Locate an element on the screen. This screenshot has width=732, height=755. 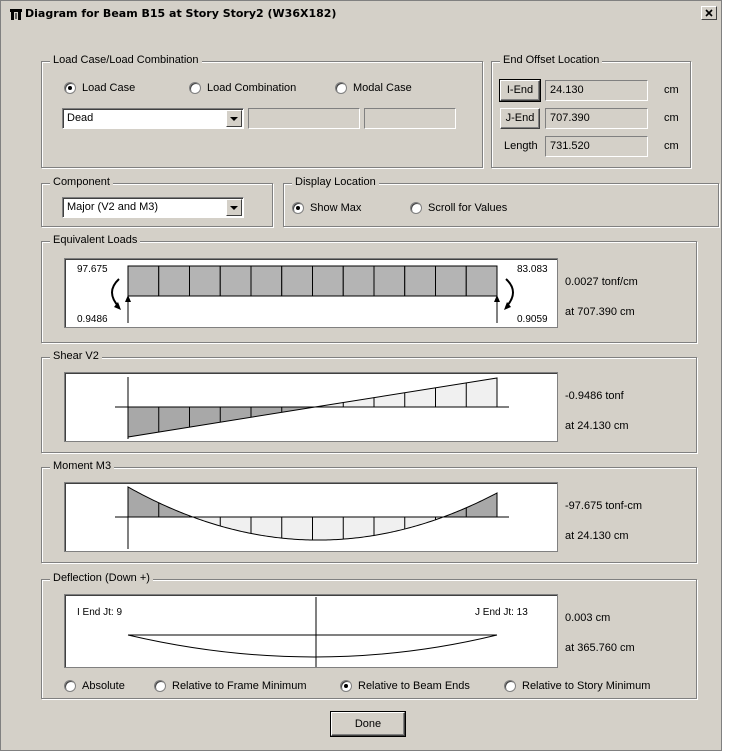
right-reaction-label: 0.9059 is located at coordinates (532, 319).